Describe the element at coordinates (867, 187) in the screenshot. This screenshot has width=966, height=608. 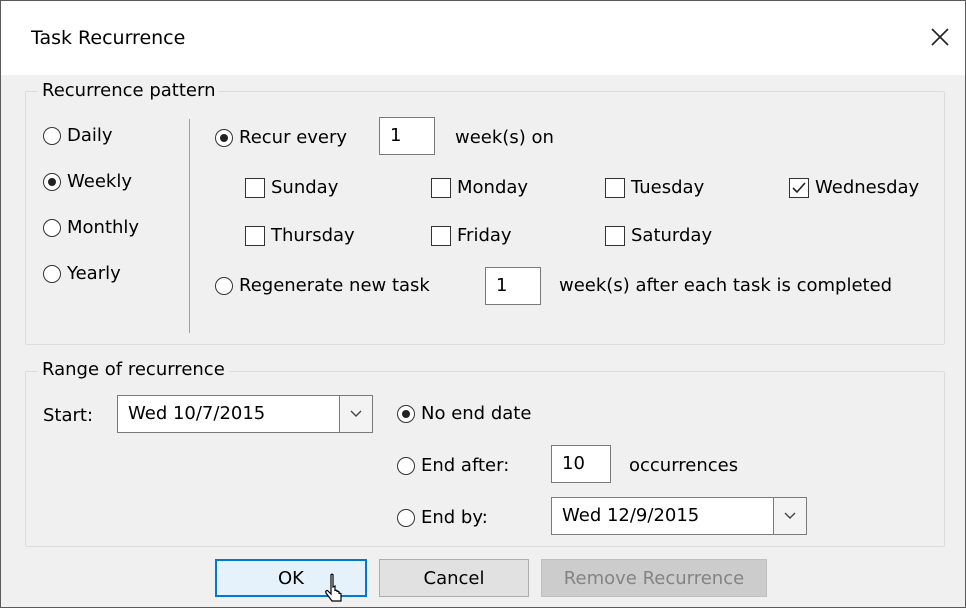
I see `wednesday-label: Wednesday` at that location.